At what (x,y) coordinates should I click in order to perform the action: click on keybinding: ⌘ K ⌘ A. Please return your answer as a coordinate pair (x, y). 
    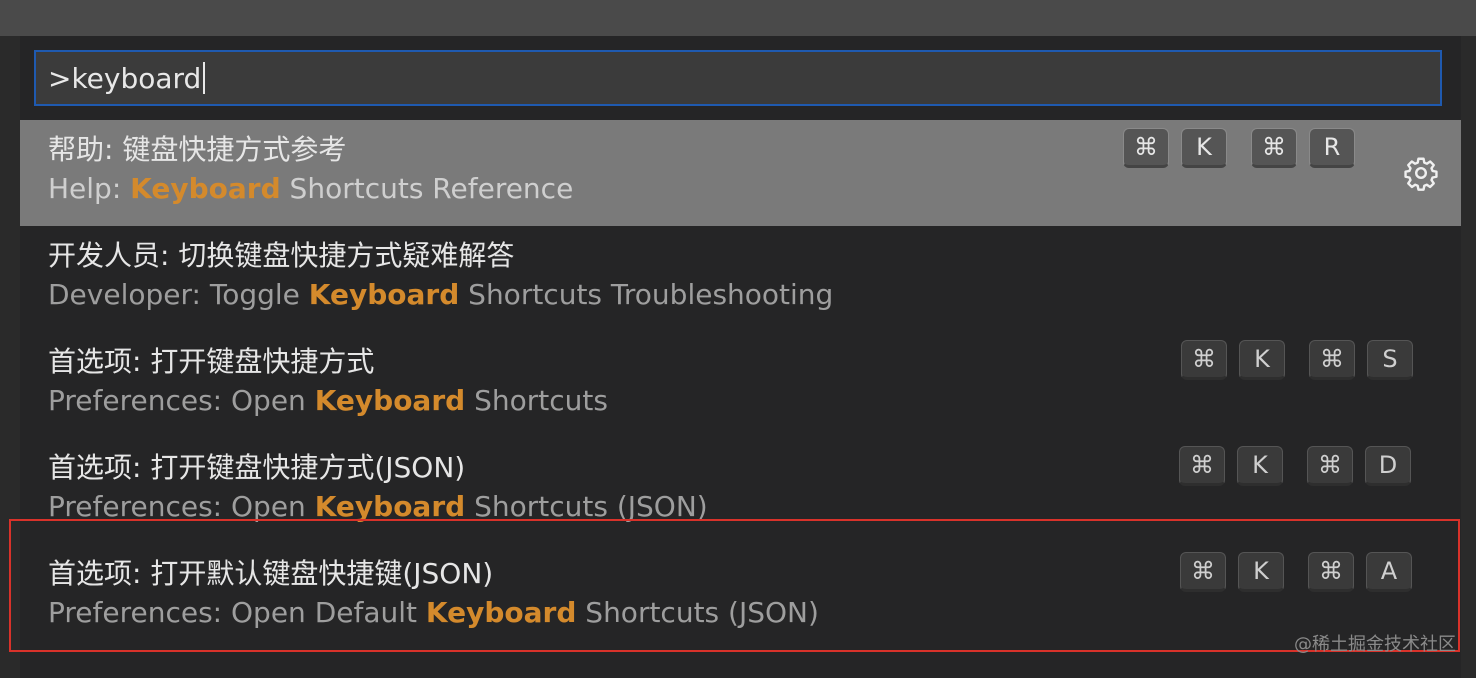
    Looking at the image, I should click on (1302, 572).